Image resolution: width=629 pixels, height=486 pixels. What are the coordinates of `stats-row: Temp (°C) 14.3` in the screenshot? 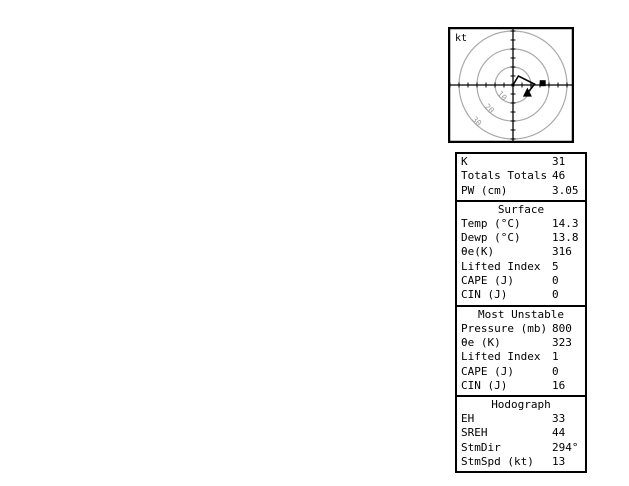 It's located at (521, 224).